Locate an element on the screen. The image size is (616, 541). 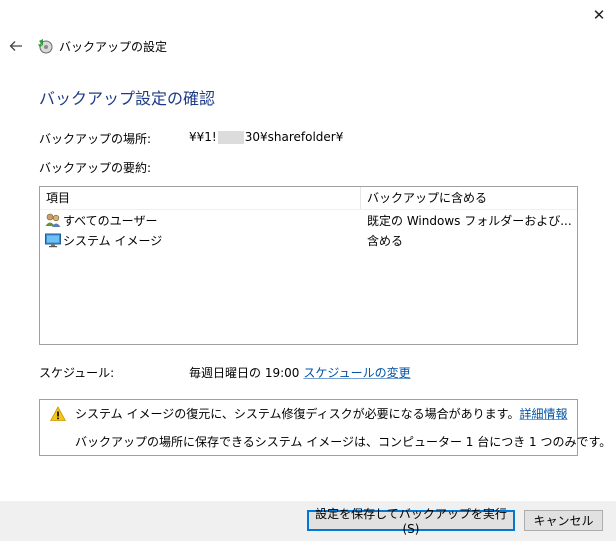
redacted-region is located at coordinates (230, 137).